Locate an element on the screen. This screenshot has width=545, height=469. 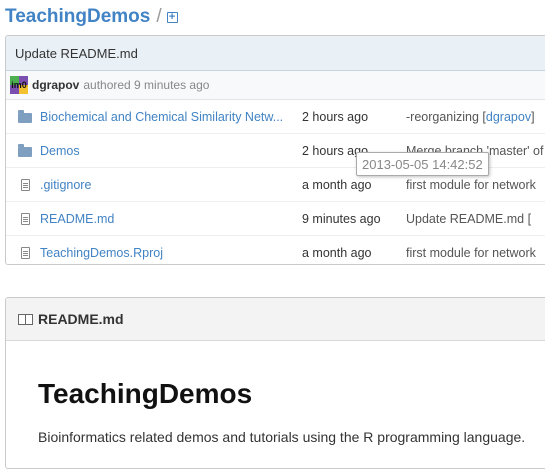
commit-authored-time: authored 9 minutes ago is located at coordinates (146, 85).